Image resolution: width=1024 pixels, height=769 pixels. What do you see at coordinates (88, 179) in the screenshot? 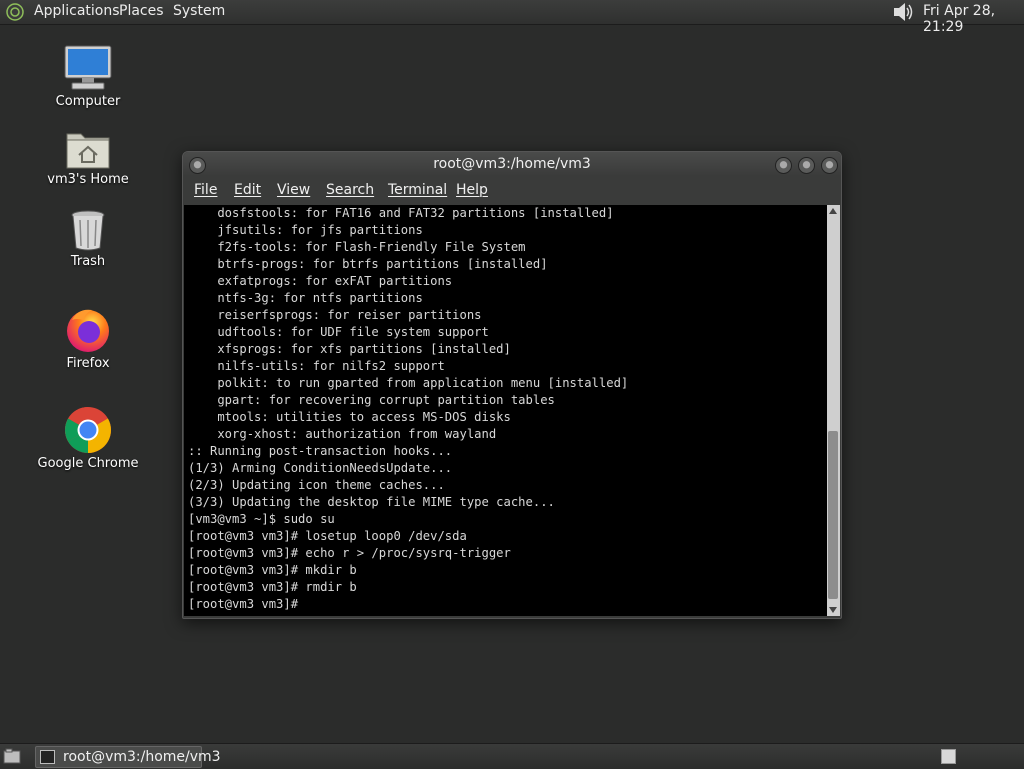
I see `desktop-icon-label: vm3's Home` at bounding box center [88, 179].